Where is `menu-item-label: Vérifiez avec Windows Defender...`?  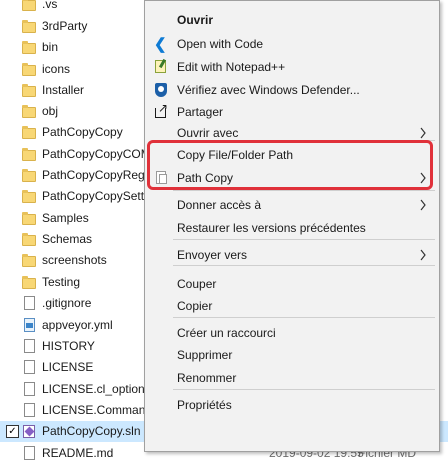
menu-item-label: Vérifiez avec Windows Defender... is located at coordinates (268, 90).